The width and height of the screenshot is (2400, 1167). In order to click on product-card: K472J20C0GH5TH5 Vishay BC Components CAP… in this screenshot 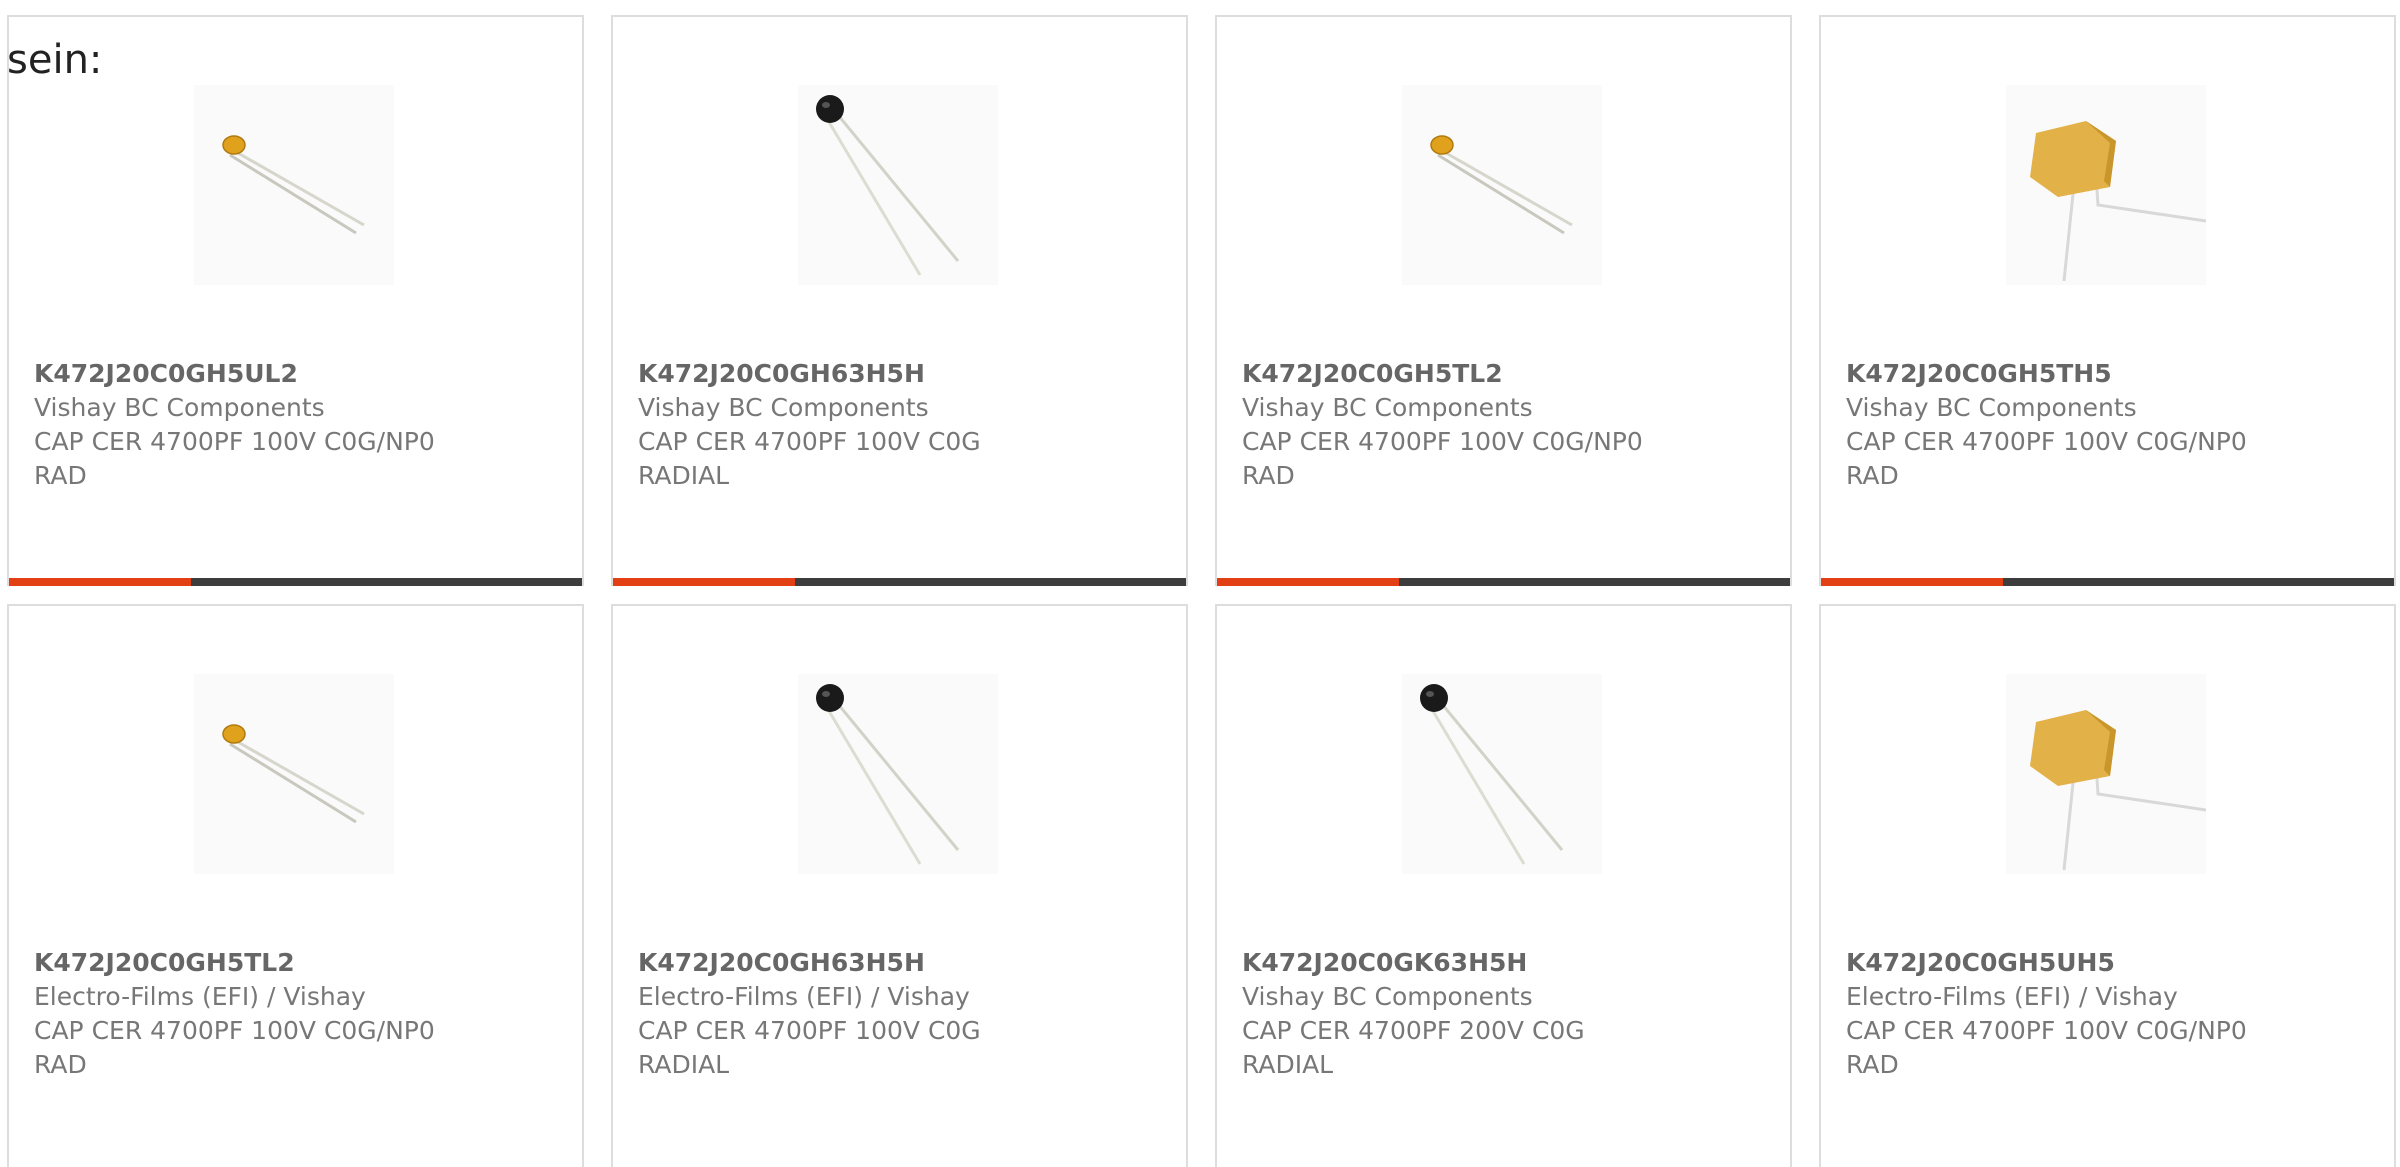, I will do `click(2107, 300)`.